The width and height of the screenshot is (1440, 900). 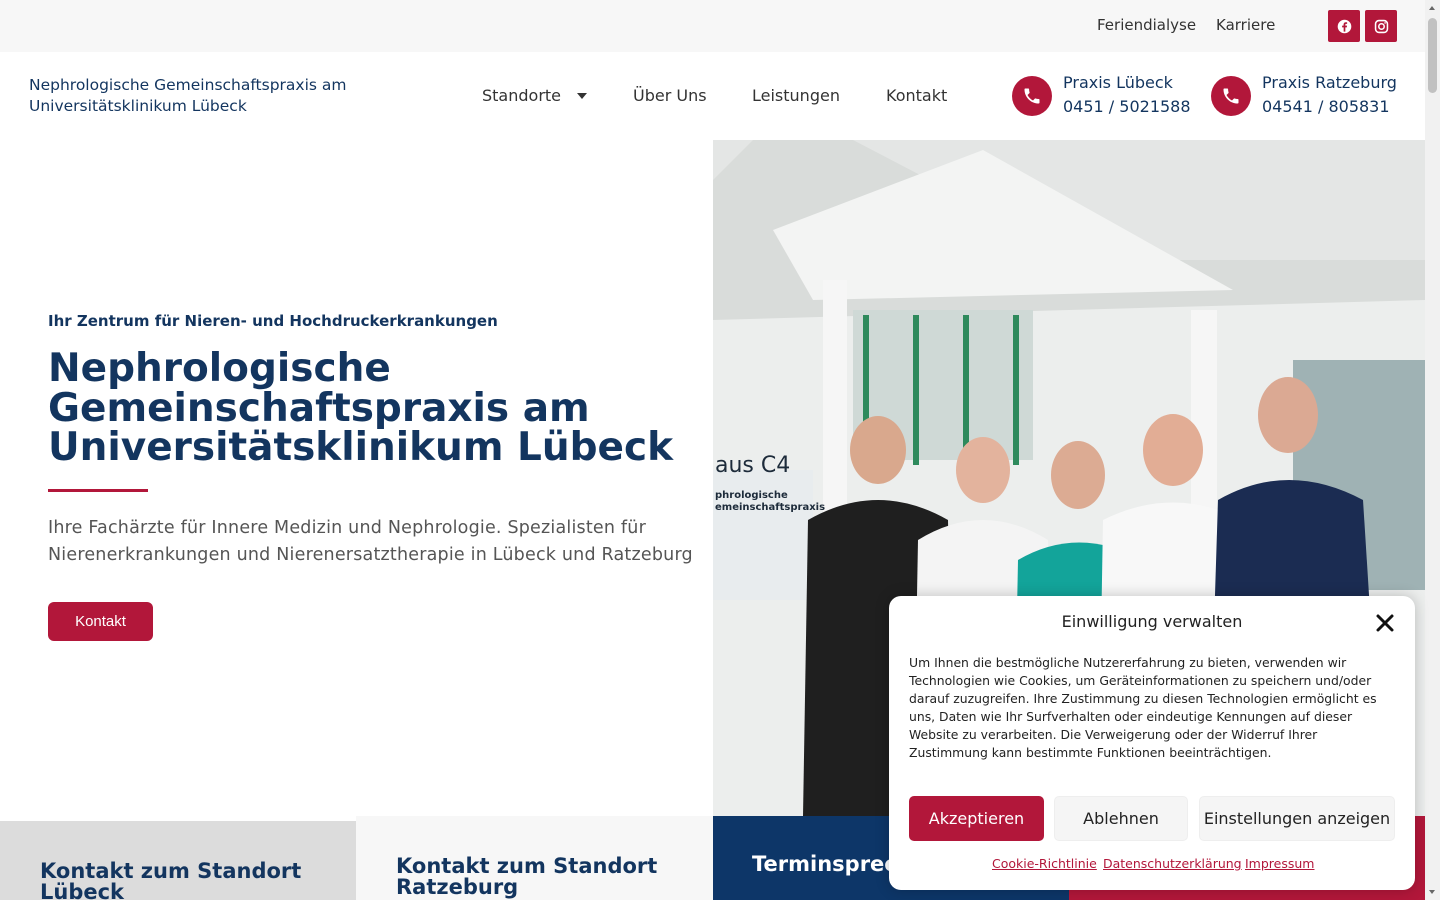 What do you see at coordinates (1146, 25) in the screenshot?
I see `topbar-link-feriendialyse: Feriendialyse` at bounding box center [1146, 25].